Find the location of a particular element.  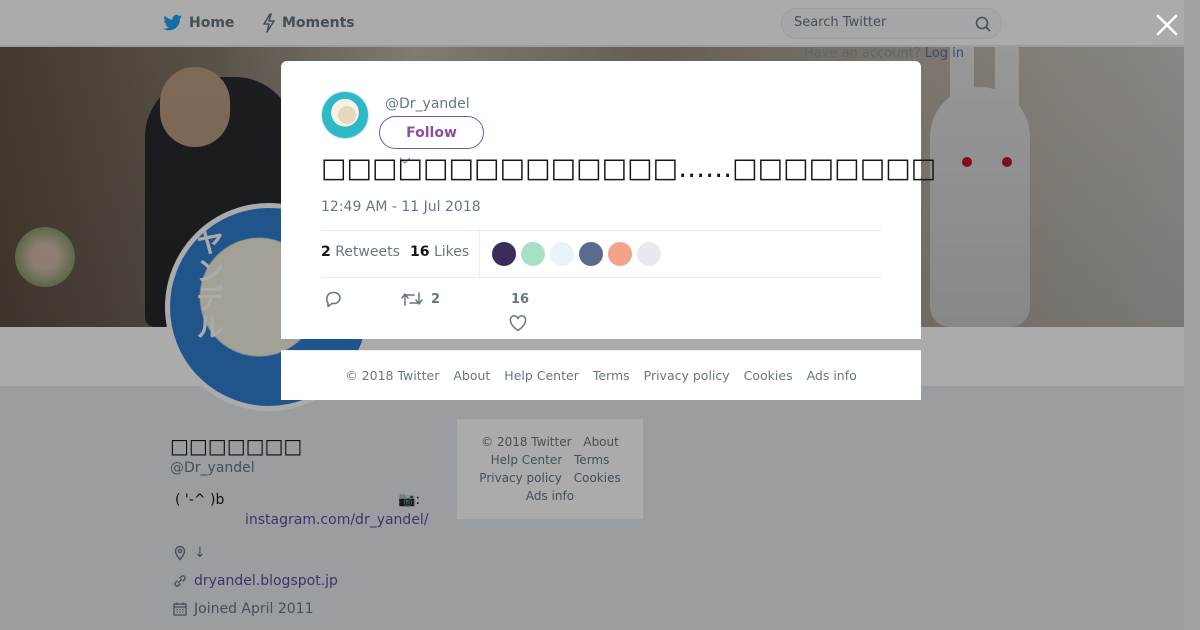

modal-footer-about: About is located at coordinates (471, 375).